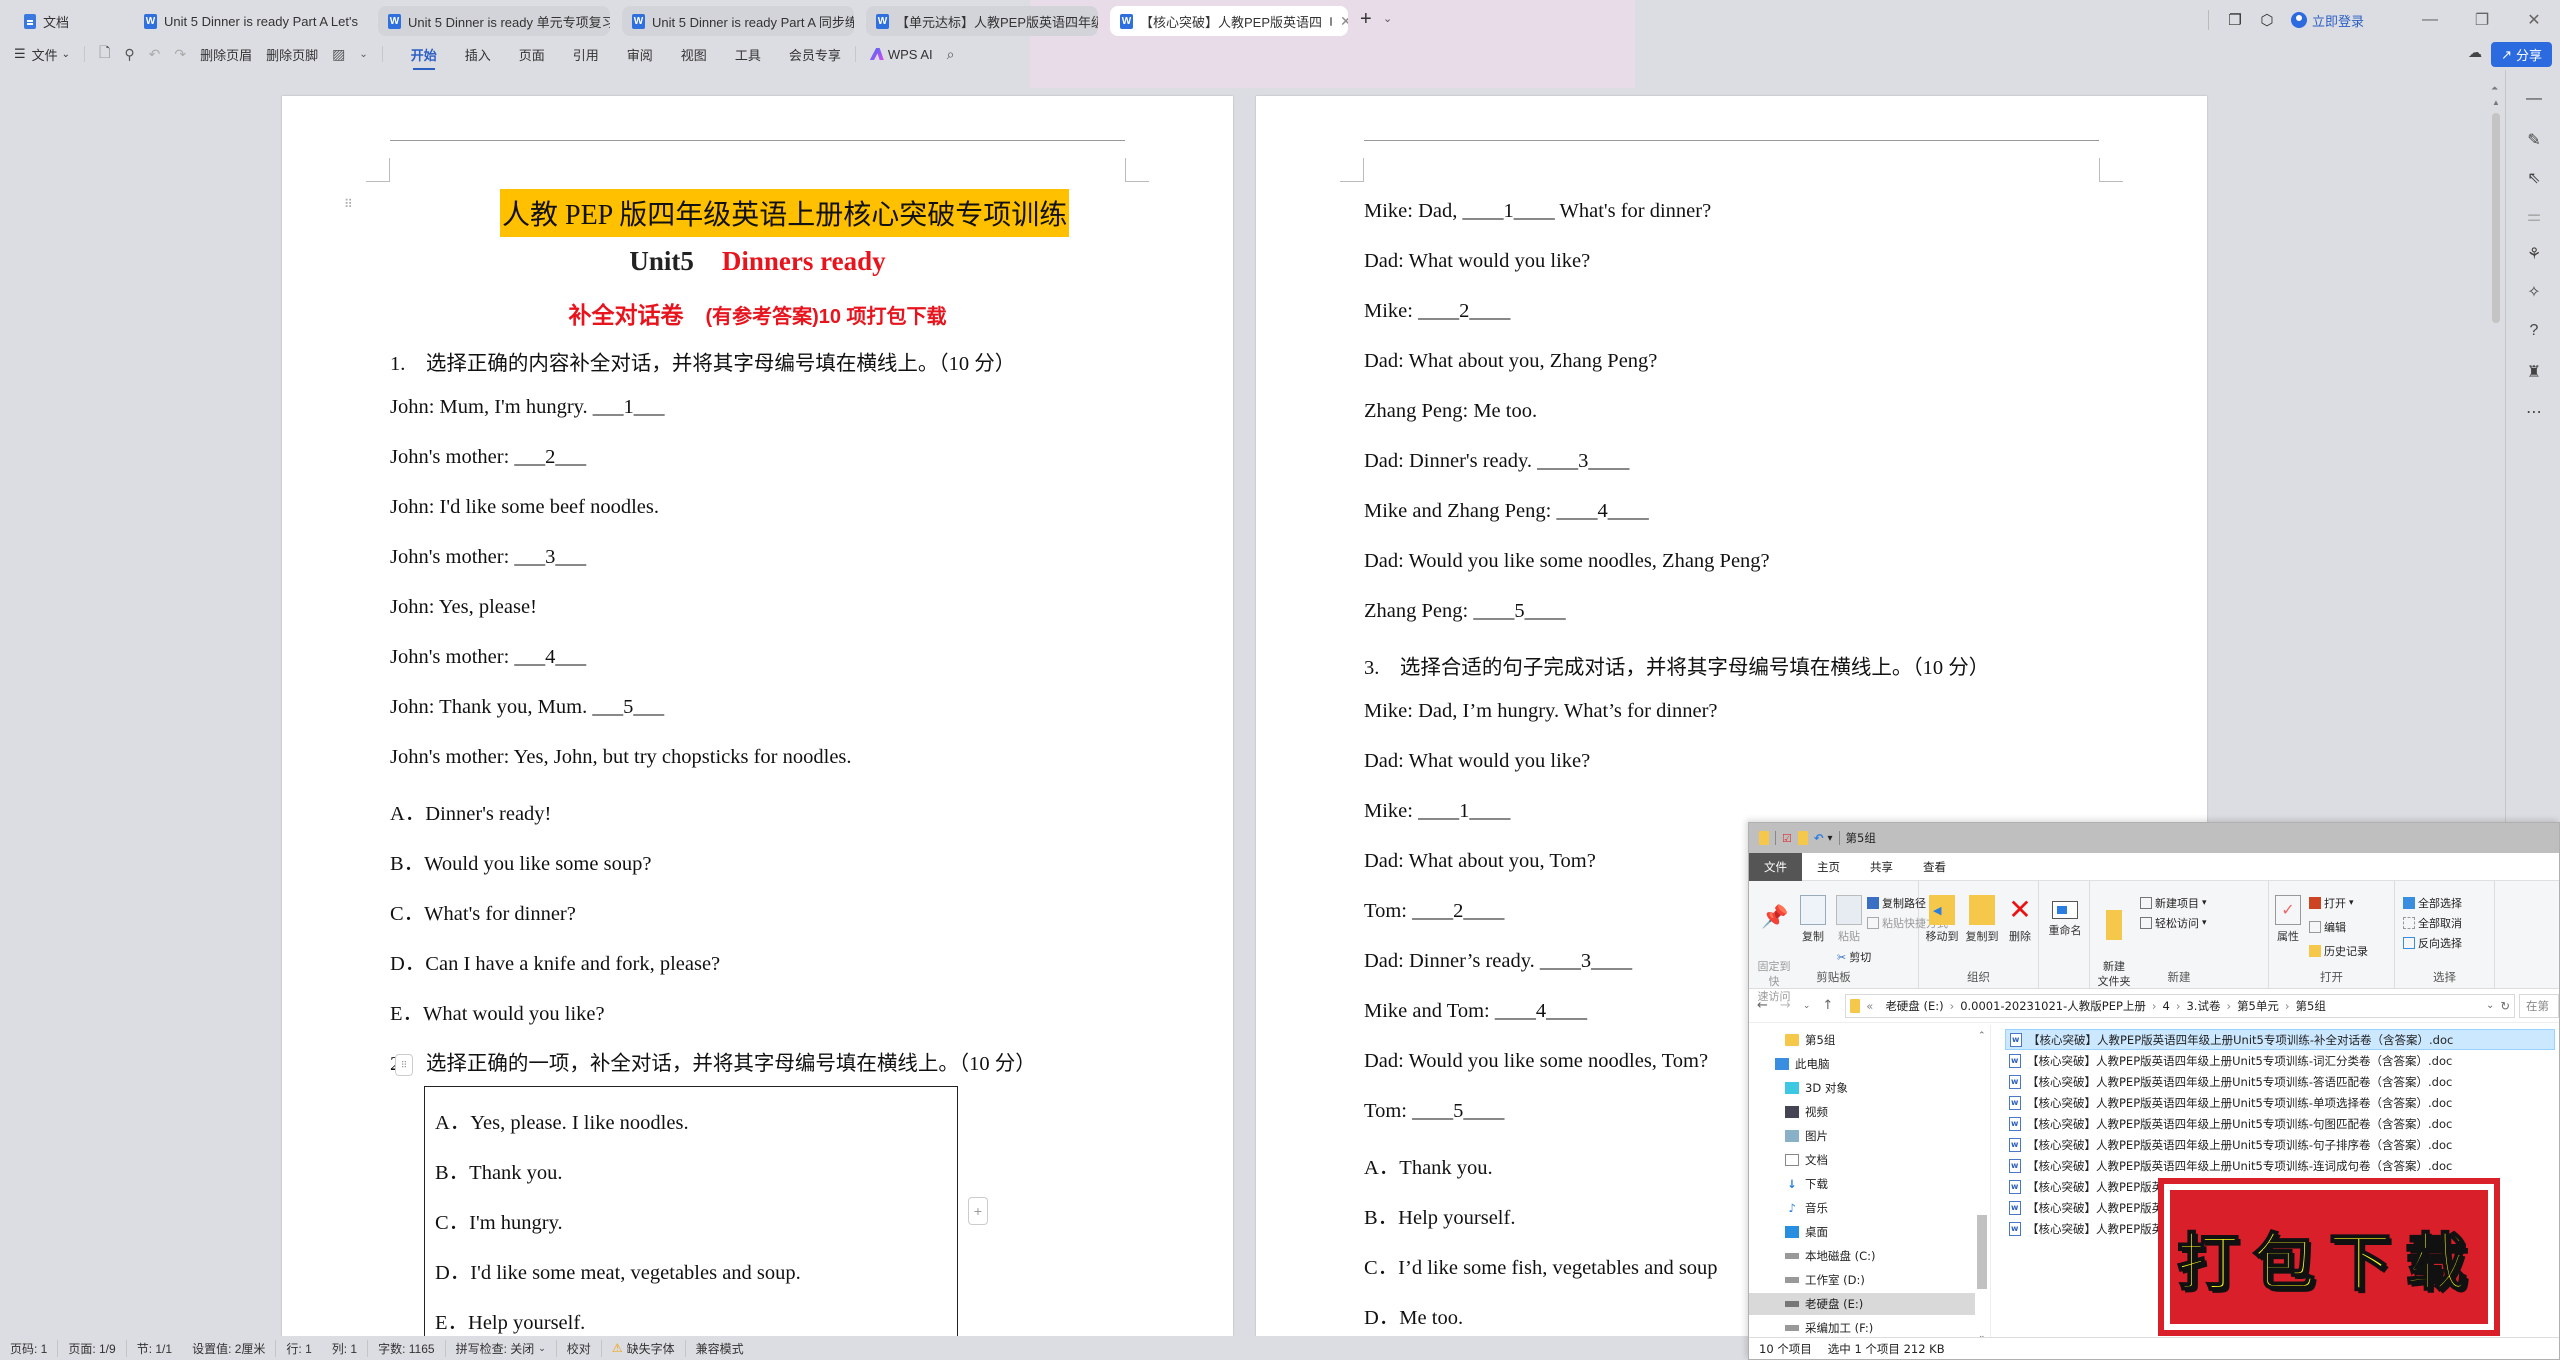 The height and width of the screenshot is (1360, 2560). What do you see at coordinates (2534, 100) in the screenshot?
I see `collapse-icon: —` at bounding box center [2534, 100].